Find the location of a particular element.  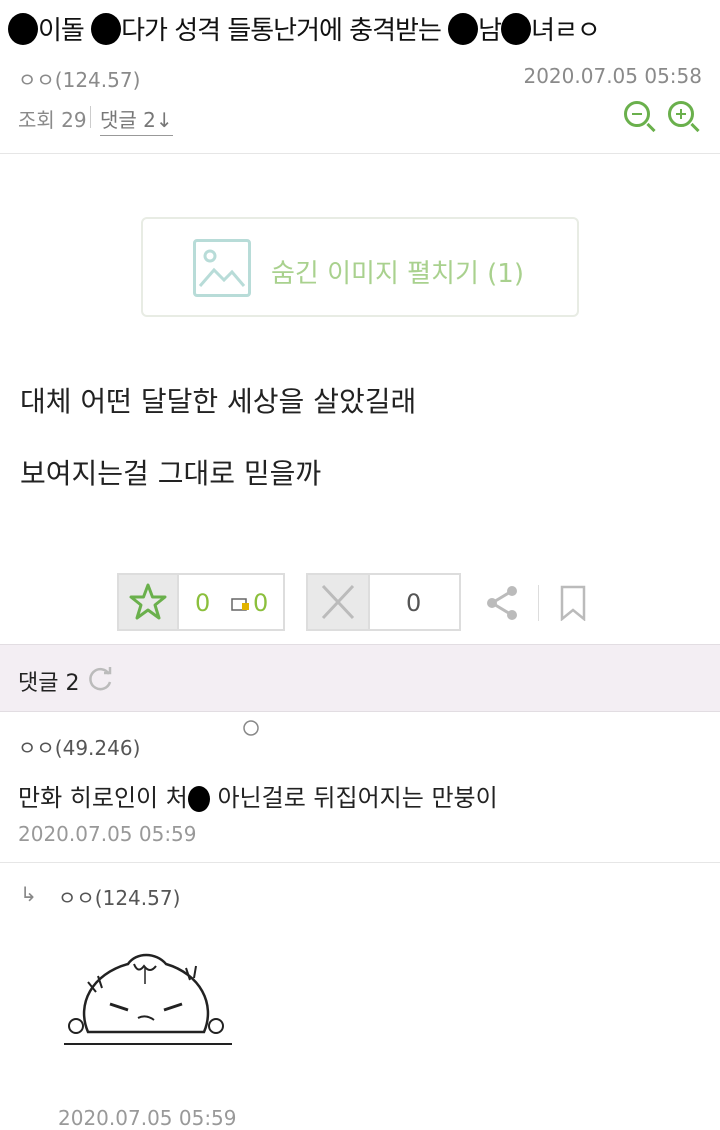

star-icon is located at coordinates (148, 601).